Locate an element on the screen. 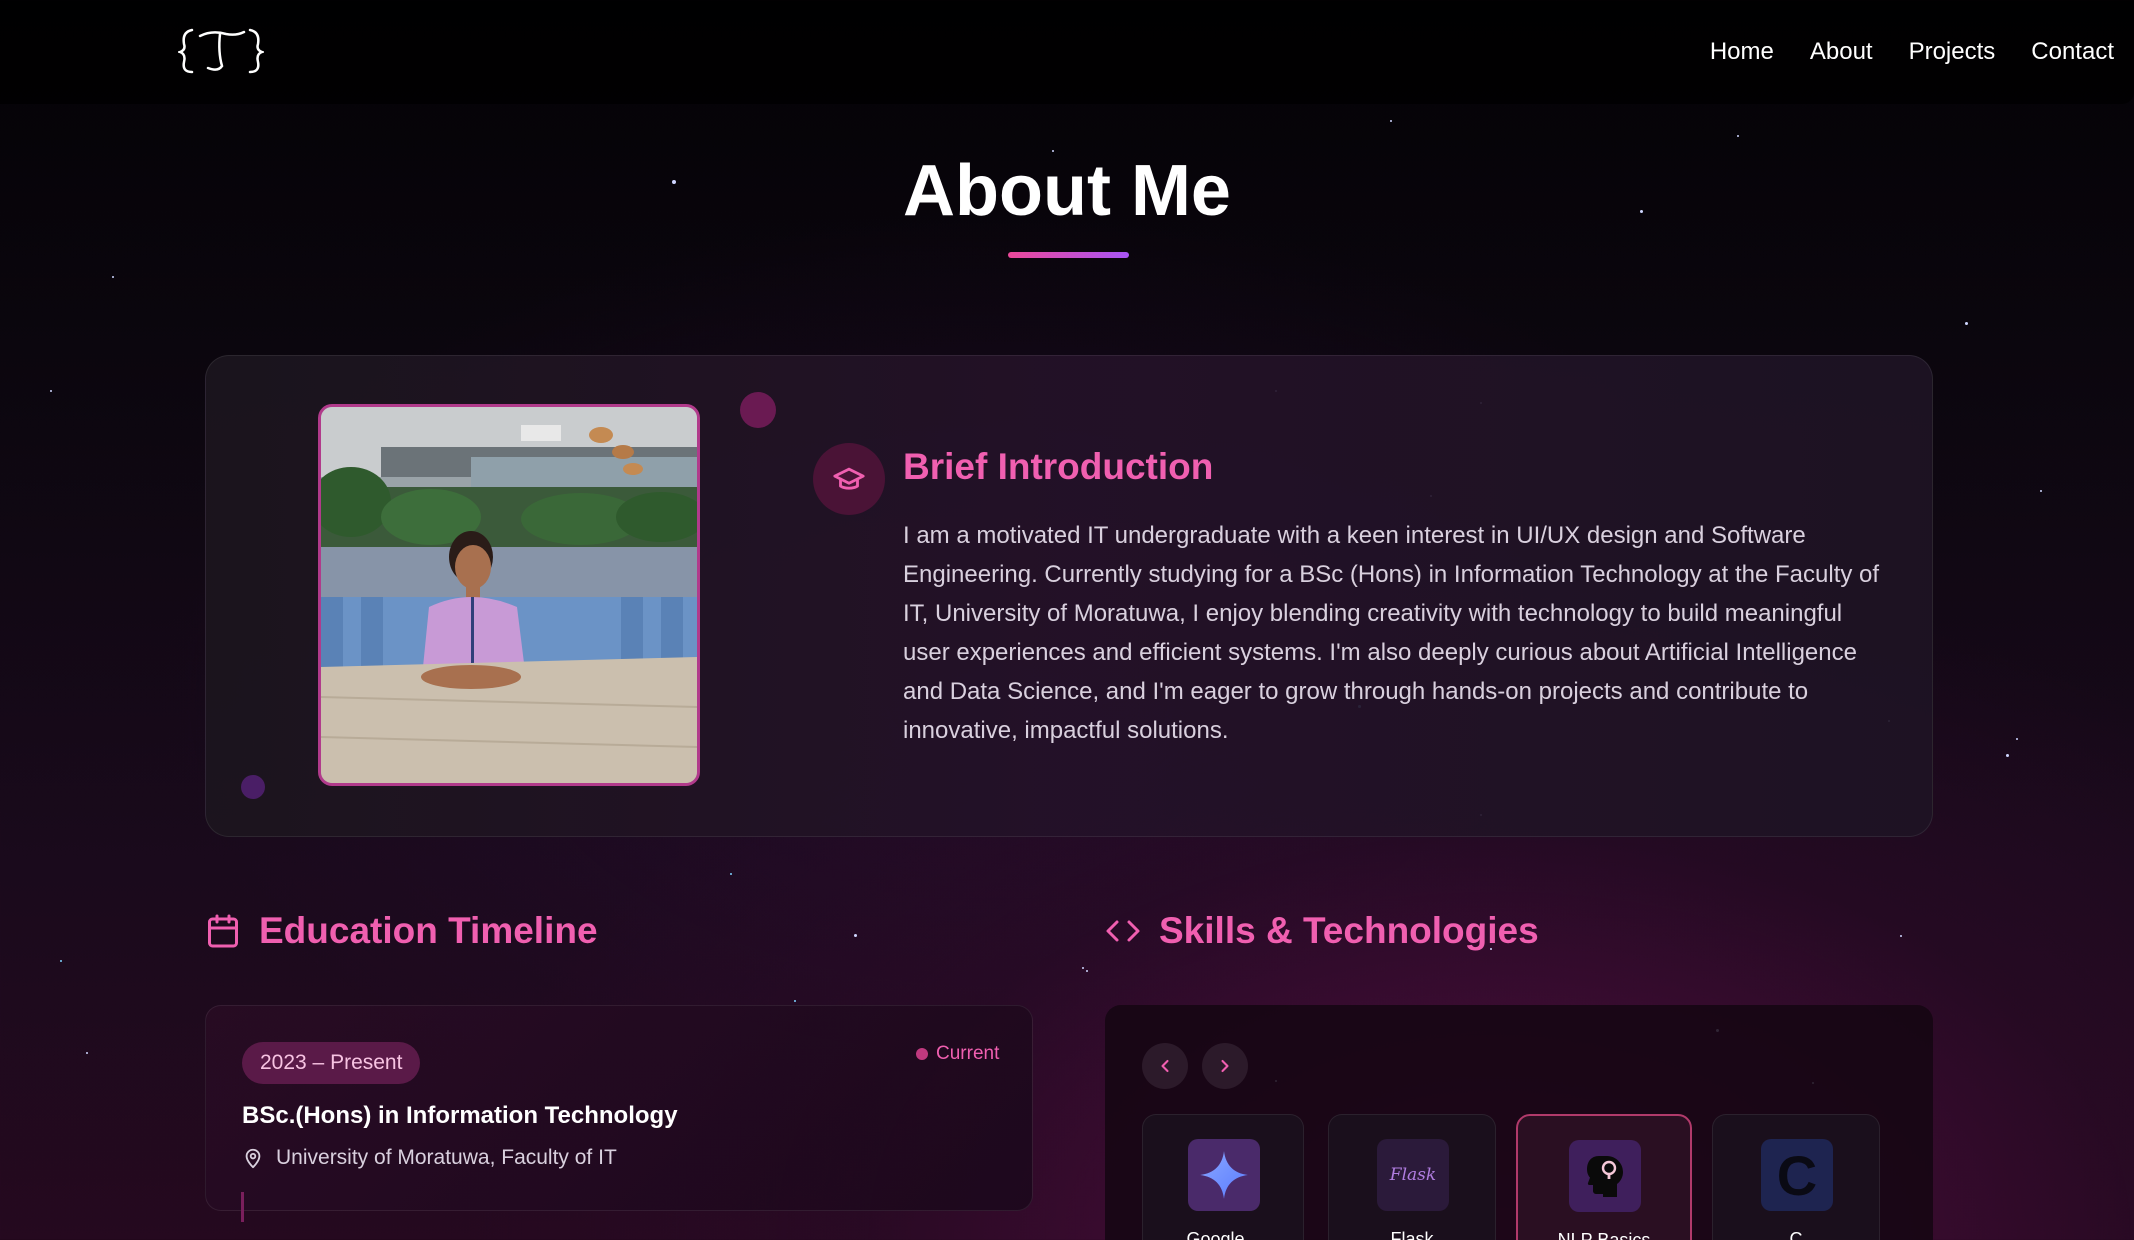  top-navbar: Home About Projects Contact is located at coordinates (1067, 52).